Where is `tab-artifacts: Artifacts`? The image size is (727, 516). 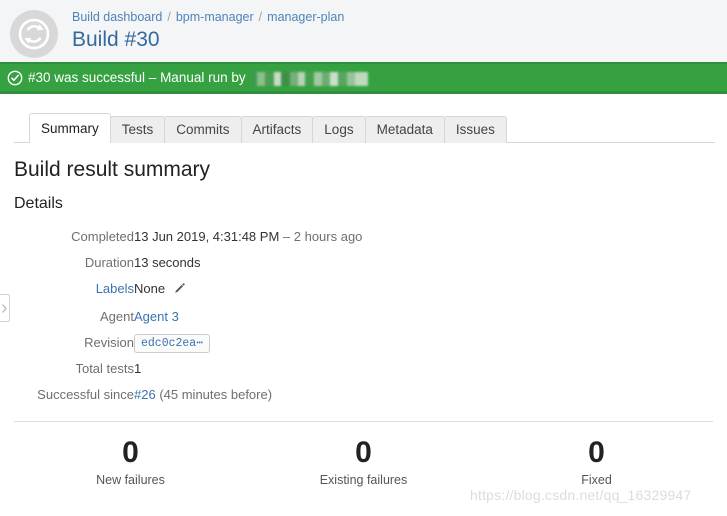
tab-artifacts: Artifacts is located at coordinates (277, 129).